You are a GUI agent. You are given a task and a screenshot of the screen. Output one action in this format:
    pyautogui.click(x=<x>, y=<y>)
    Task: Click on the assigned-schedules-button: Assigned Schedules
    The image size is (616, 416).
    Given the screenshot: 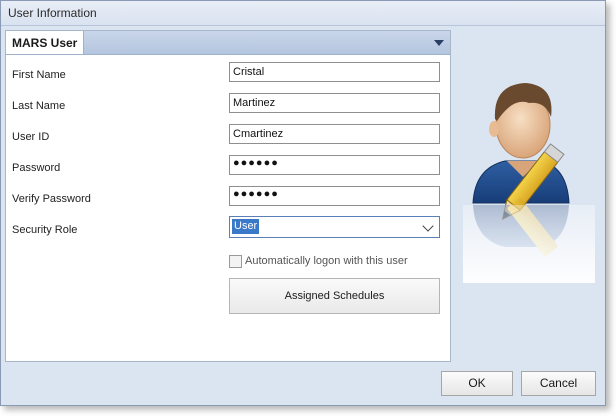 What is the action you would take?
    pyautogui.click(x=334, y=296)
    